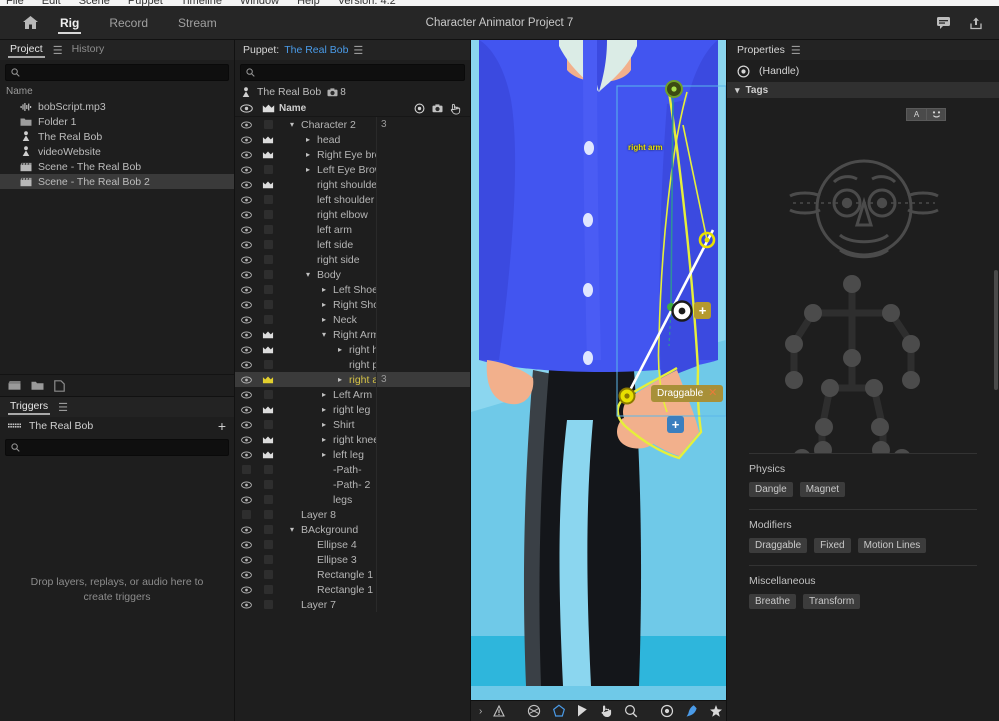 The height and width of the screenshot is (721, 999). What do you see at coordinates (327, 155) in the screenshot?
I see `layer-name-cell: ▸ Right Eye brow` at bounding box center [327, 155].